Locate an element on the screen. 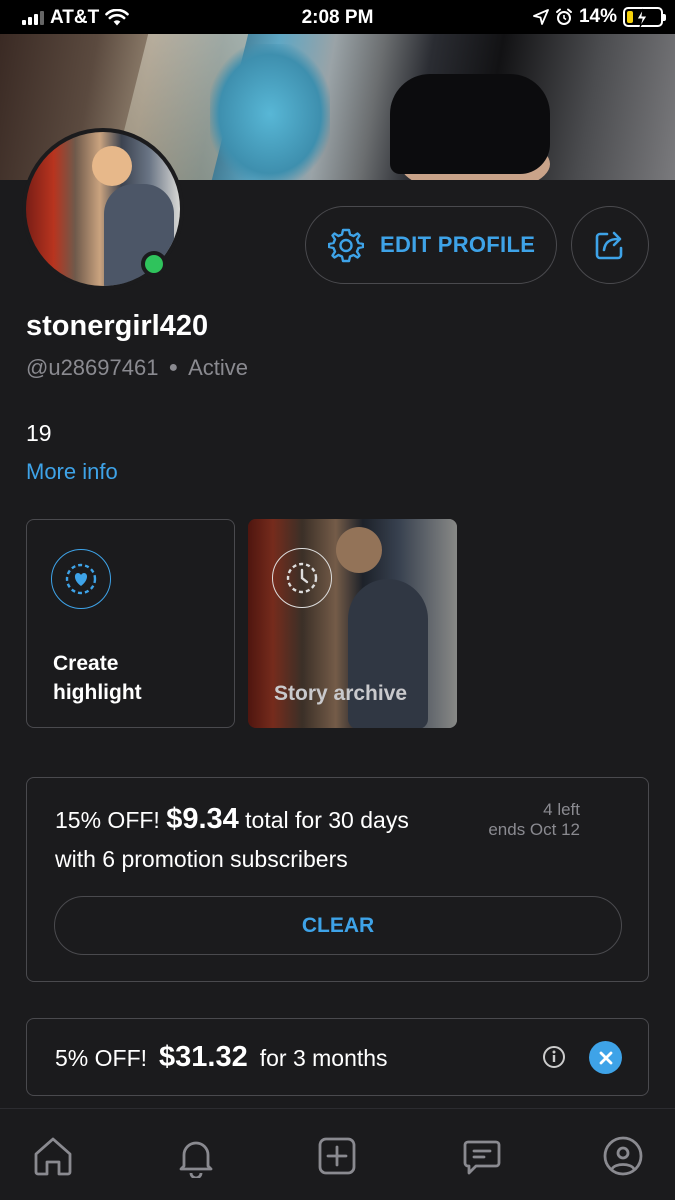  info-icon is located at coordinates (554, 1057).